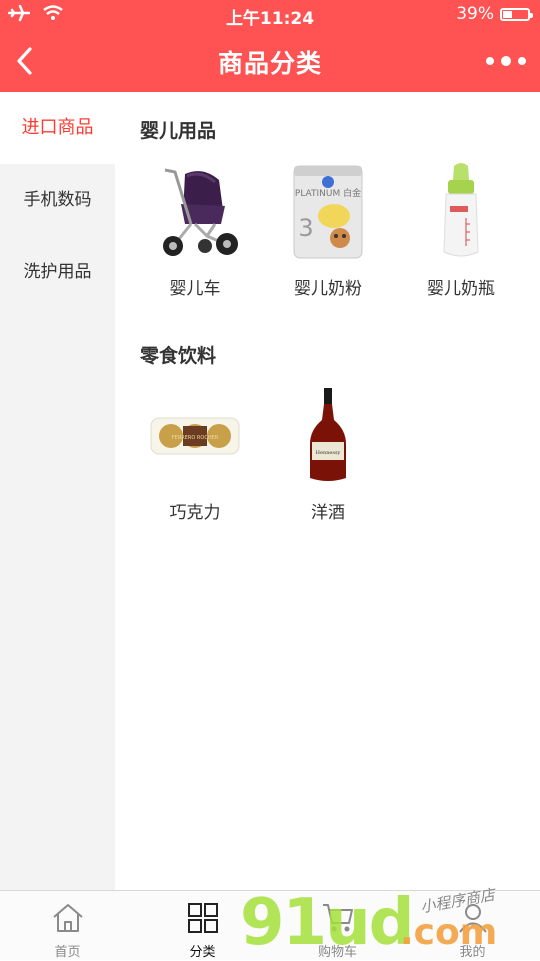  I want to click on page-title: 商品分类, so click(269, 63).